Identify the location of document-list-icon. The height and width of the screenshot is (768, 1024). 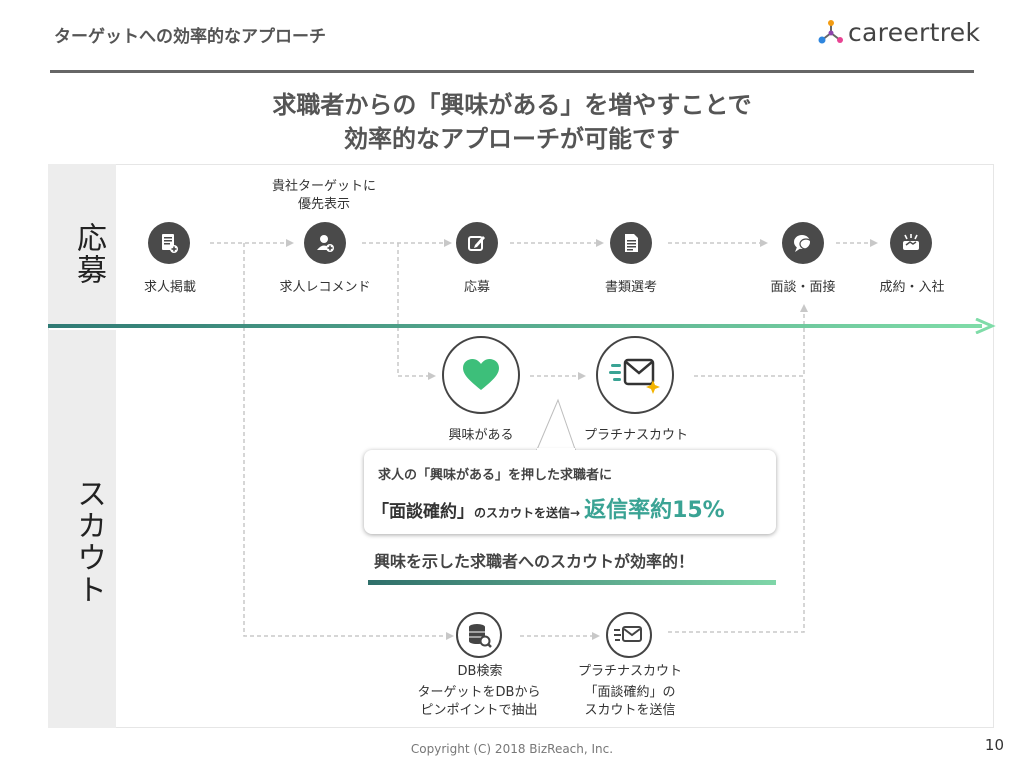
(631, 243).